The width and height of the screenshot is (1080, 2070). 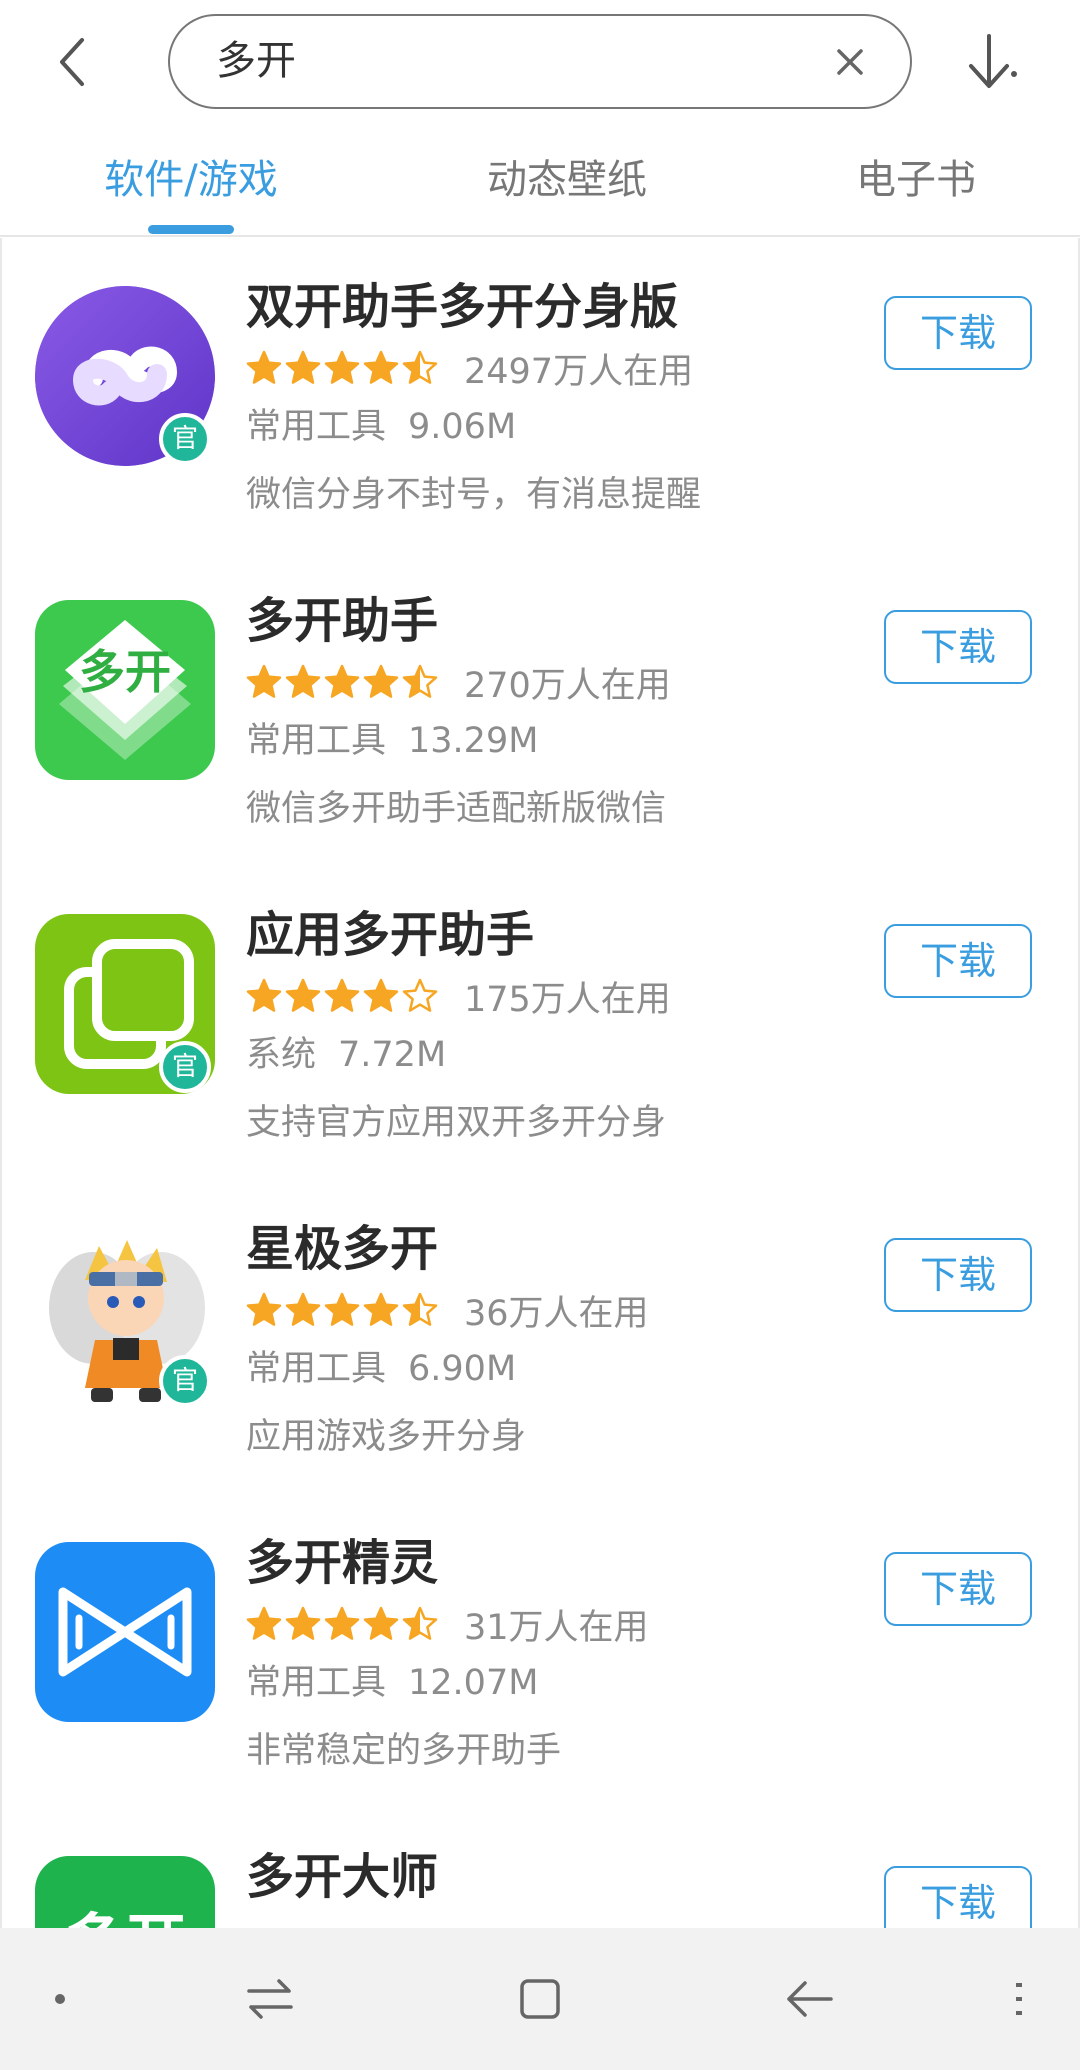 I want to click on user-count: 36万人在用, so click(x=556, y=1313).